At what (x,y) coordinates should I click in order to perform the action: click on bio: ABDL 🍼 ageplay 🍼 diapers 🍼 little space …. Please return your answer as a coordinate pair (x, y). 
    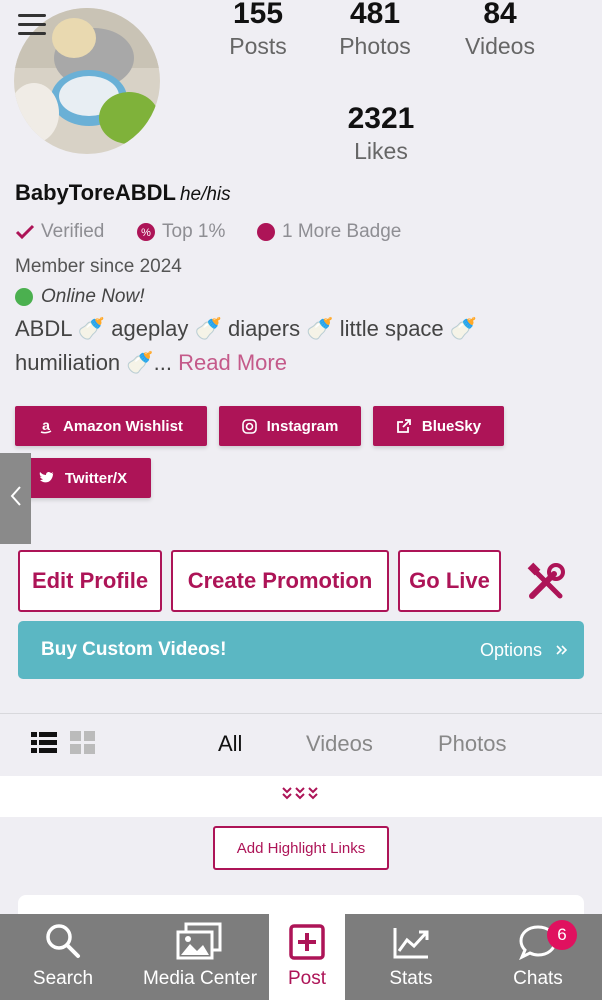
    Looking at the image, I should click on (300, 346).